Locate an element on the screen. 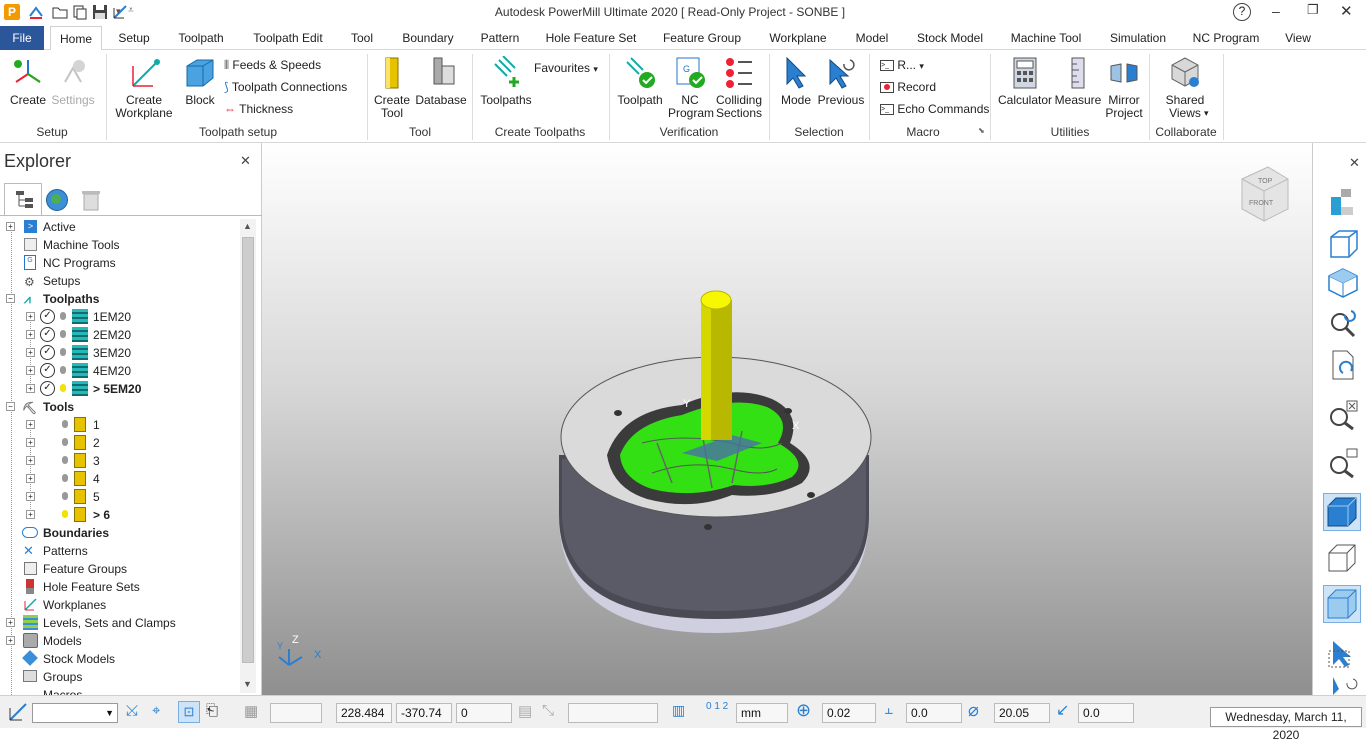 This screenshot has width=1366, height=744. shared-views-button: Shared Views ▾ is located at coordinates (1185, 88).